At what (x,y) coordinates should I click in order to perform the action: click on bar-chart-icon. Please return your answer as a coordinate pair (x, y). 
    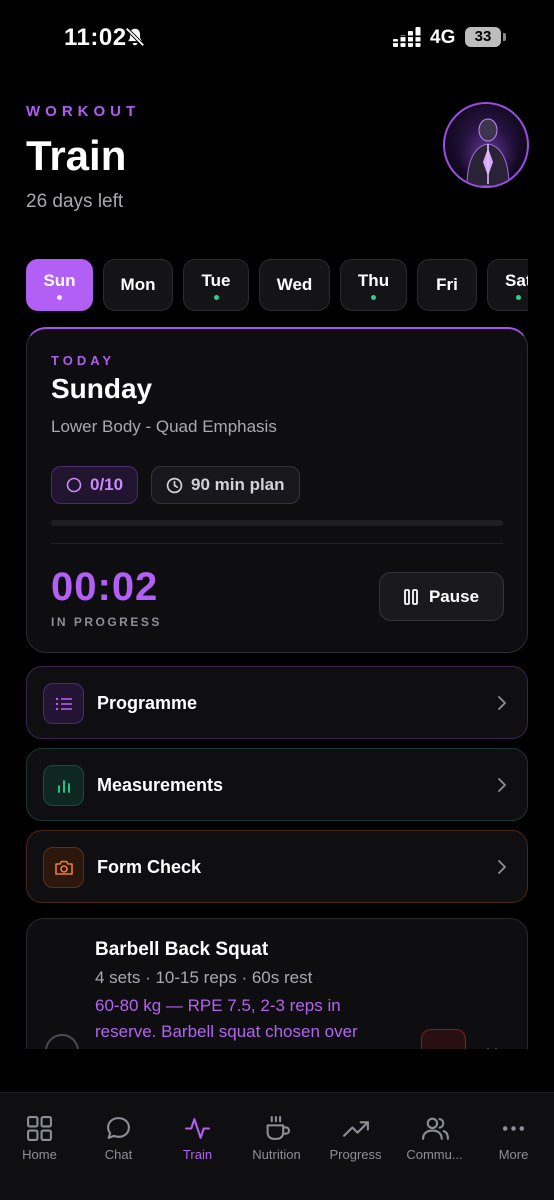
    Looking at the image, I should click on (63, 786).